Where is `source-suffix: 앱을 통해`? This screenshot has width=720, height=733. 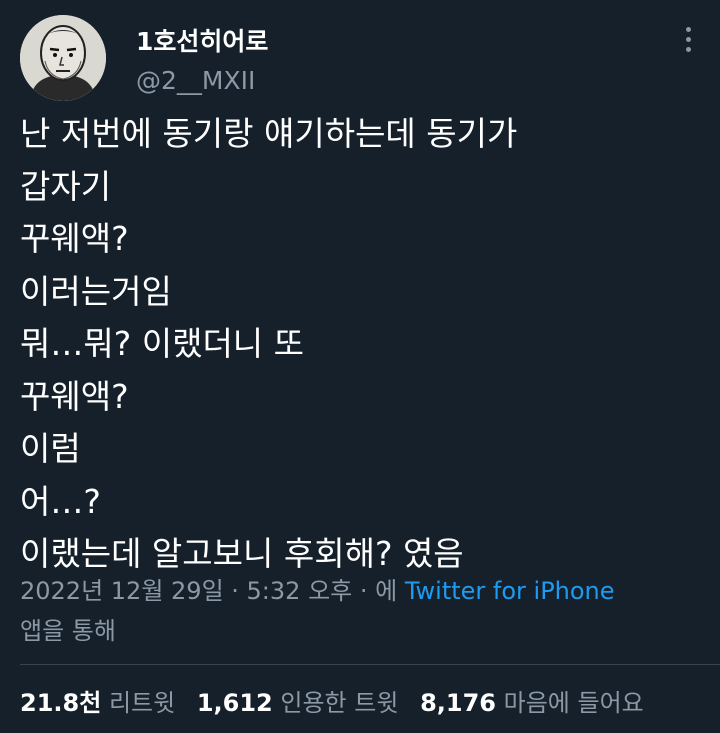 source-suffix: 앱을 통해 is located at coordinates (68, 631).